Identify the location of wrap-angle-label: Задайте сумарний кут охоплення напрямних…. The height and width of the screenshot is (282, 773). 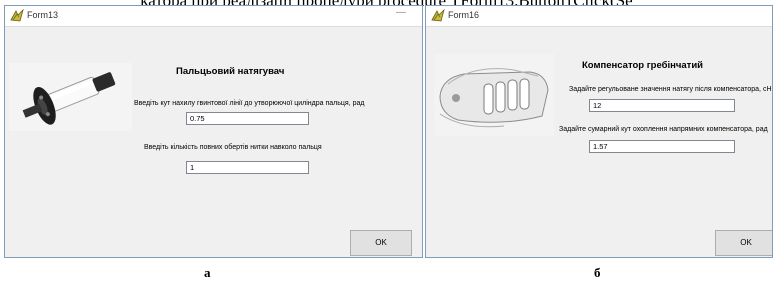
(663, 129).